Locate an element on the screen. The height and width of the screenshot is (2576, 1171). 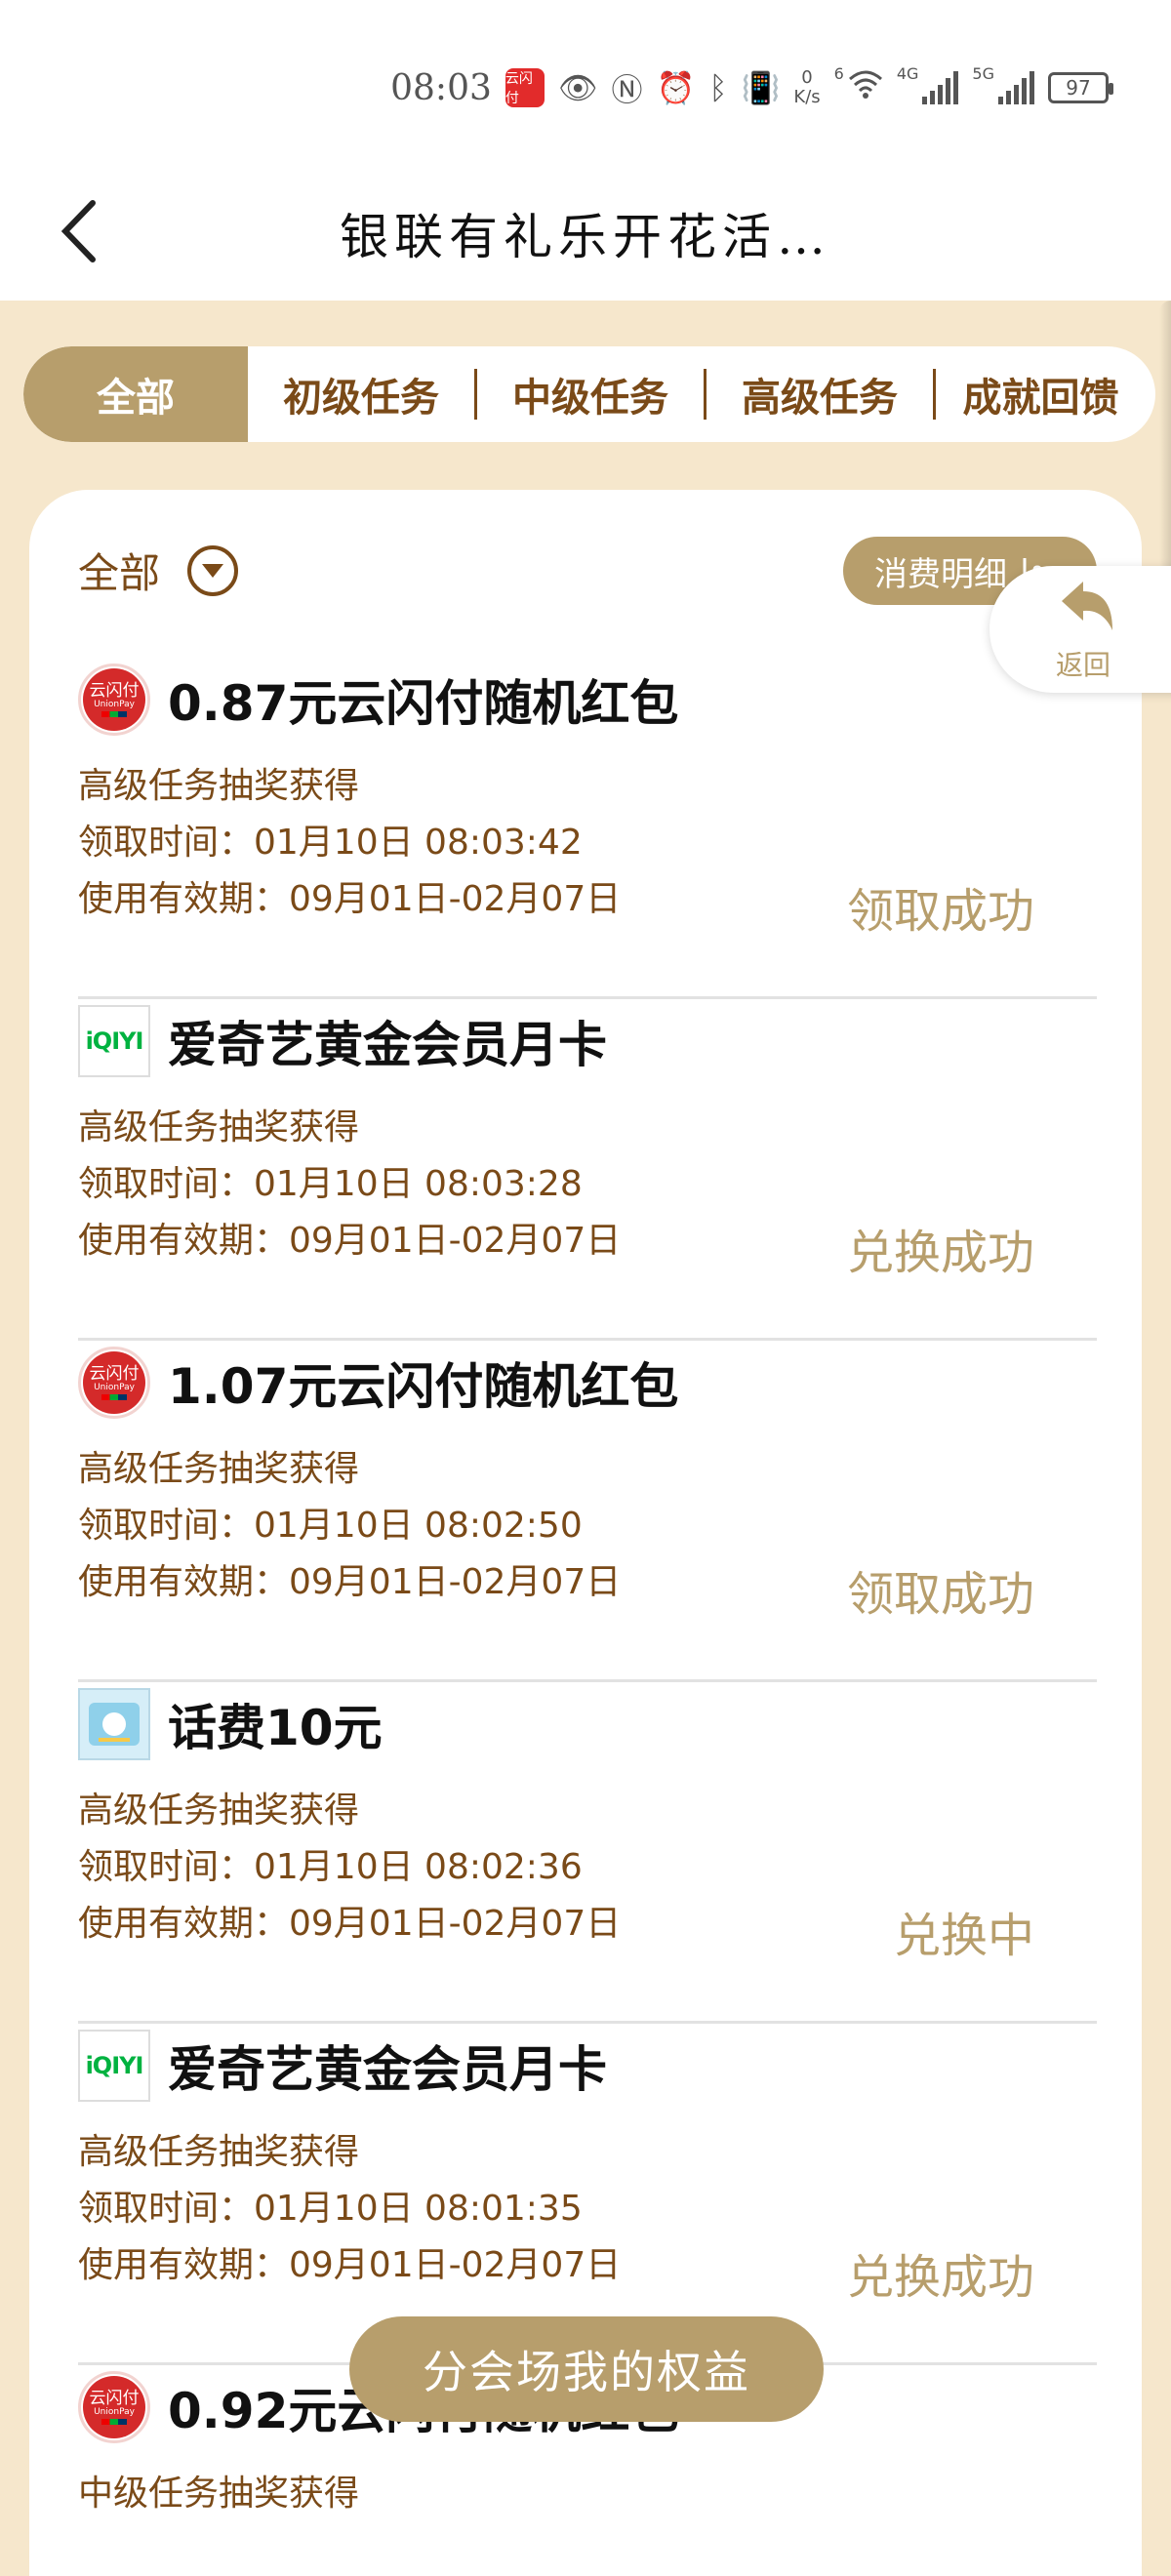
item-claim-time: 领取时间：01月10日 08:01:35 is located at coordinates (330, 2209).